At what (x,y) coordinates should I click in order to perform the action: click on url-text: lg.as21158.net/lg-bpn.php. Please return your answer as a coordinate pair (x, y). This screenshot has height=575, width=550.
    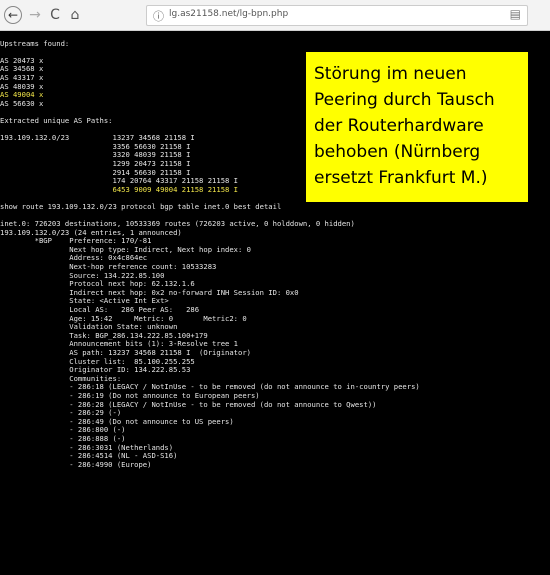
    Looking at the image, I should click on (228, 14).